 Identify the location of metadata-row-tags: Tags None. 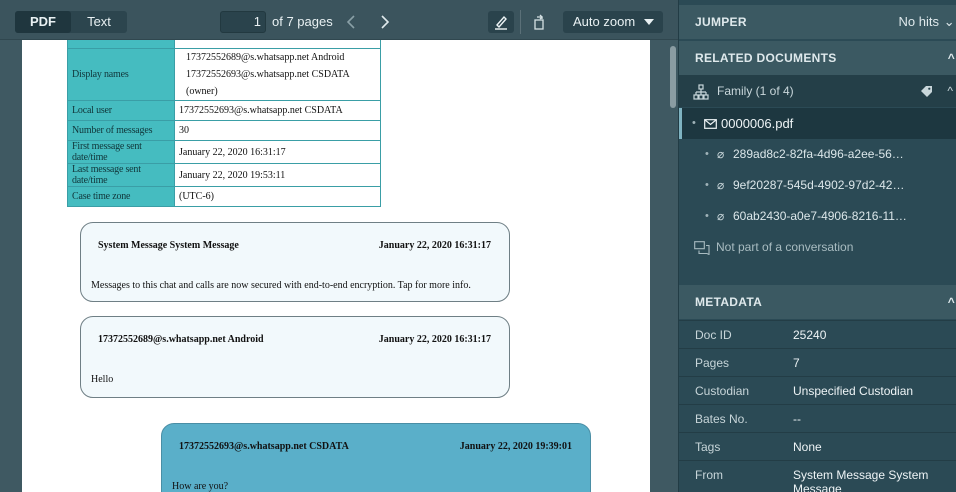
(817, 446).